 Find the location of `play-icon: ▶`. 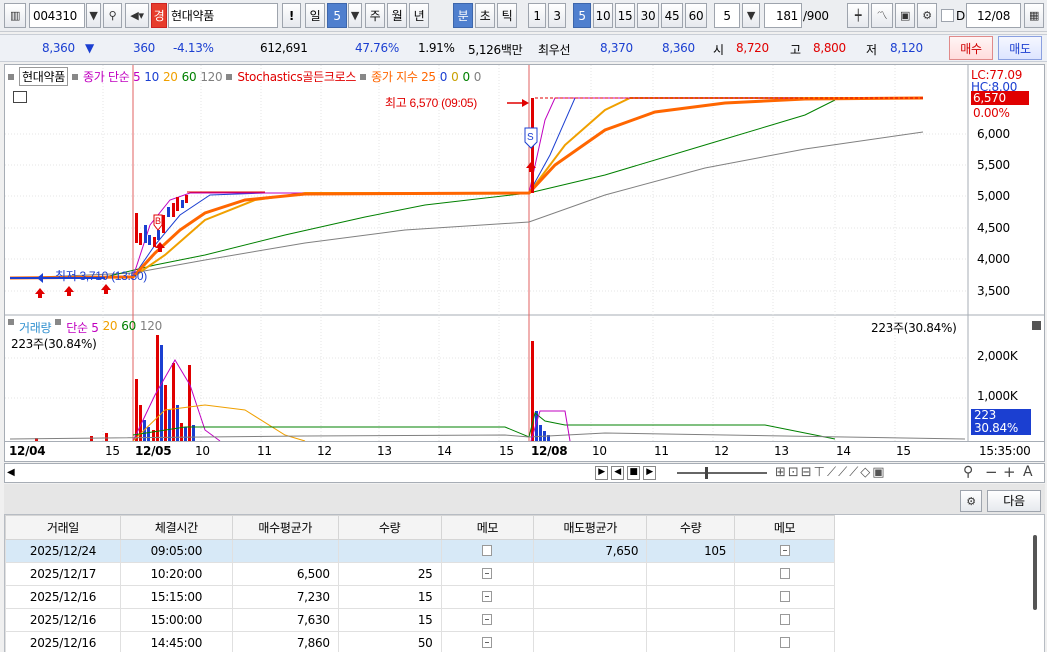

play-icon: ▶ is located at coordinates (601, 473).